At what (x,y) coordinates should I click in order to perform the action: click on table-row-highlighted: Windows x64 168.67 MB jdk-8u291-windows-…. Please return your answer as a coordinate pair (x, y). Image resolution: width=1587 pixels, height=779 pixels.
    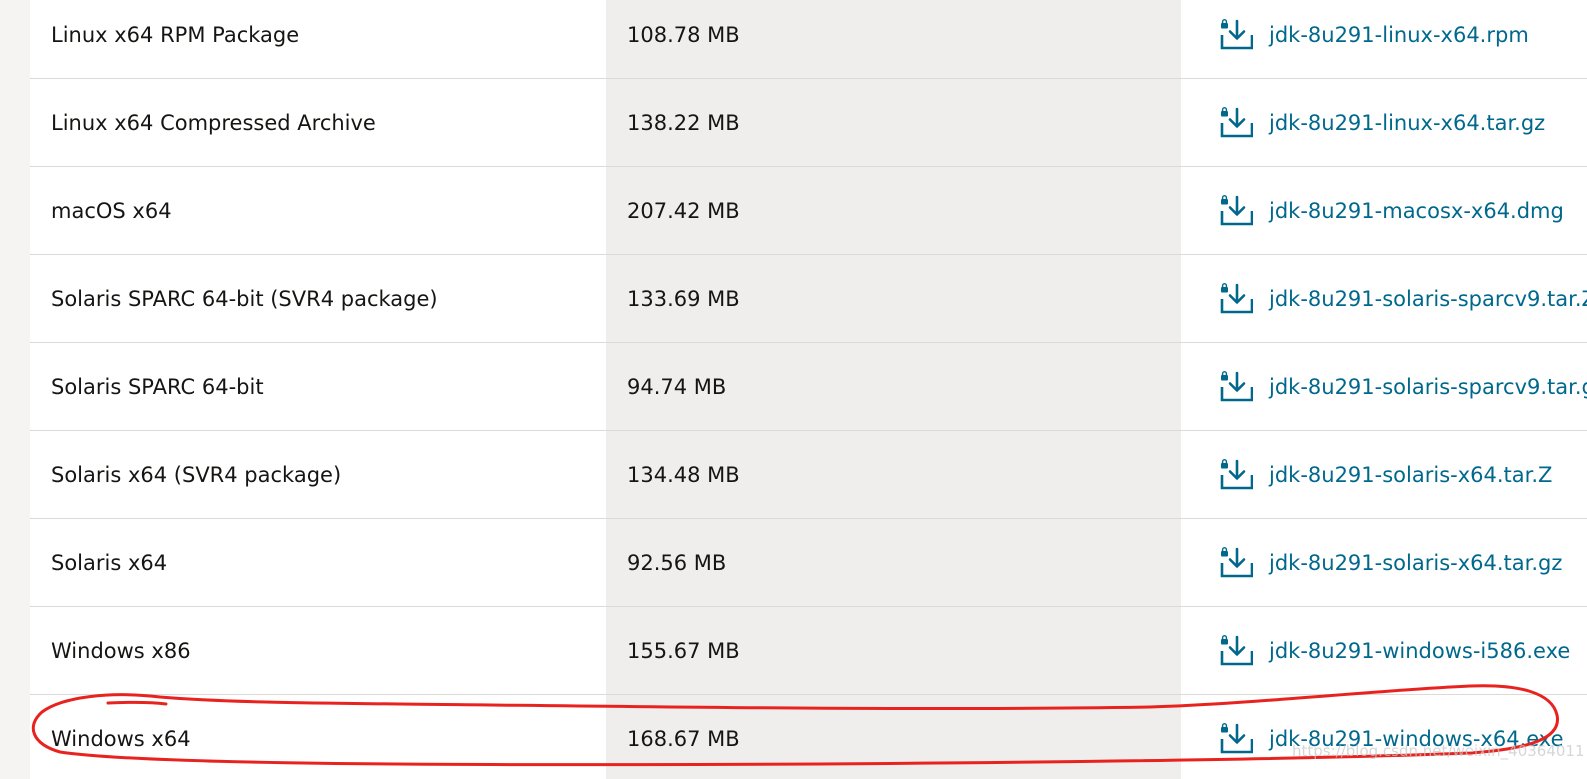
    Looking at the image, I should click on (808, 737).